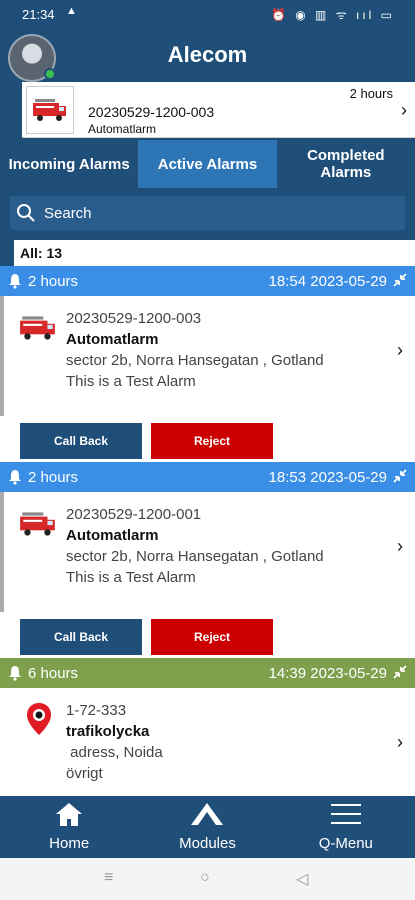 The image size is (415, 900). Describe the element at coordinates (69, 843) in the screenshot. I see `nav-home-label: Home` at that location.